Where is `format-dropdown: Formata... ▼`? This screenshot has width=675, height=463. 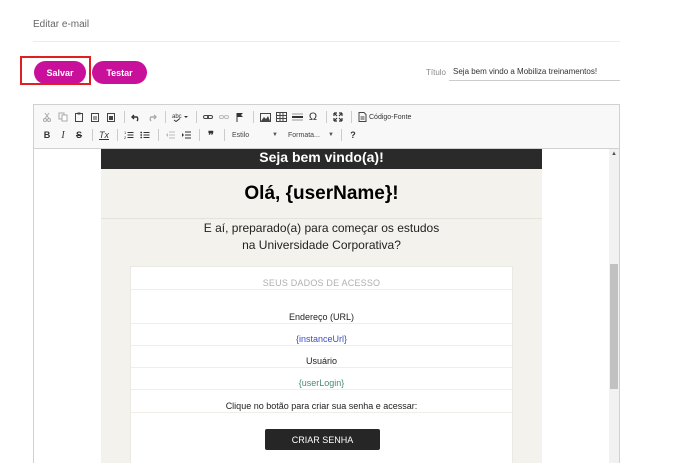 format-dropdown: Formata... ▼ is located at coordinates (311, 135).